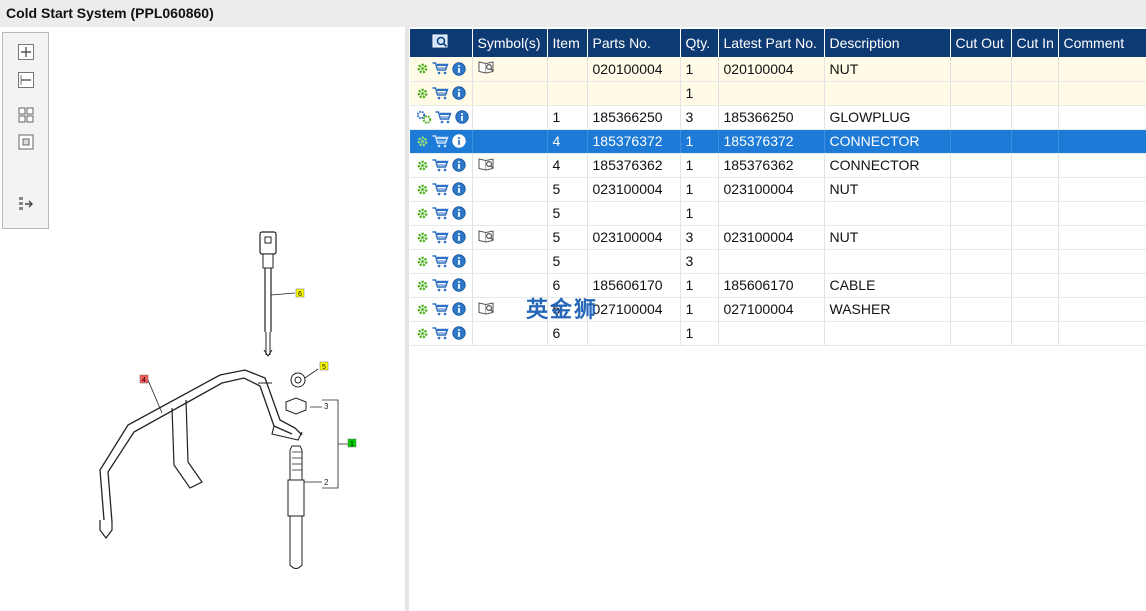 This screenshot has width=1146, height=611. I want to click on col-header-comment: Comment, so click(1102, 43).